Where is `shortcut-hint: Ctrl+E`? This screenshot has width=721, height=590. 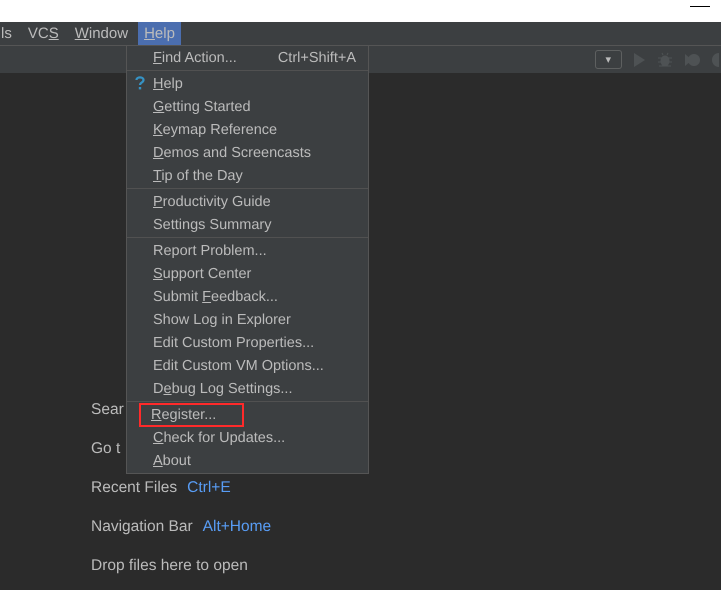 shortcut-hint: Ctrl+E is located at coordinates (209, 488).